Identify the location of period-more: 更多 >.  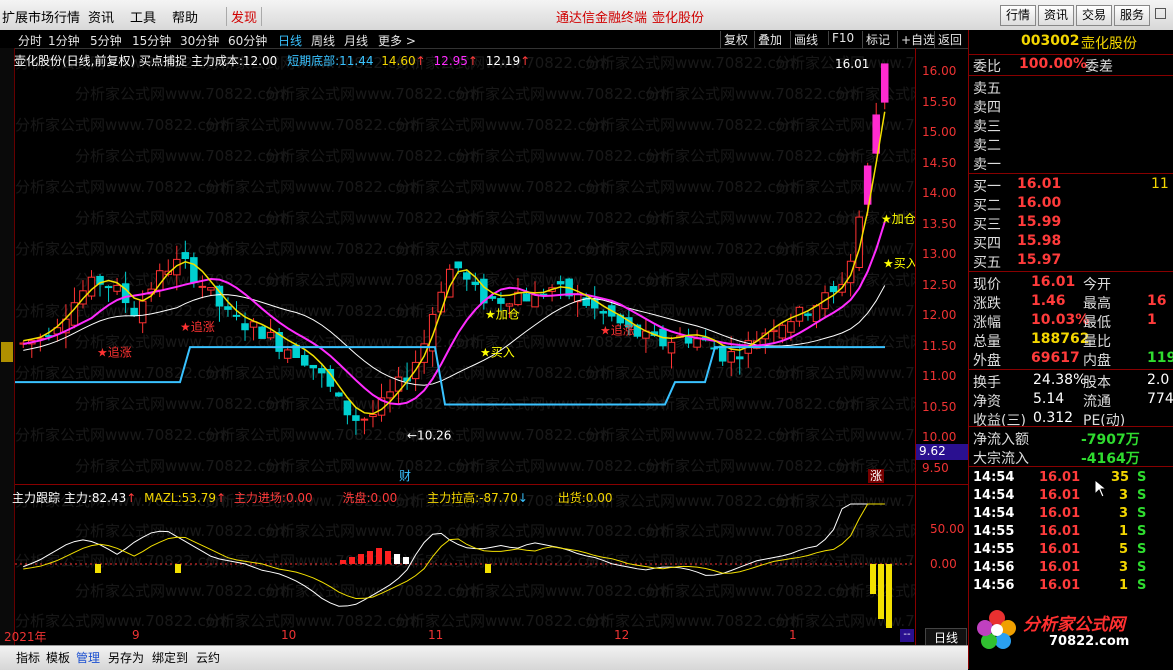
(397, 40).